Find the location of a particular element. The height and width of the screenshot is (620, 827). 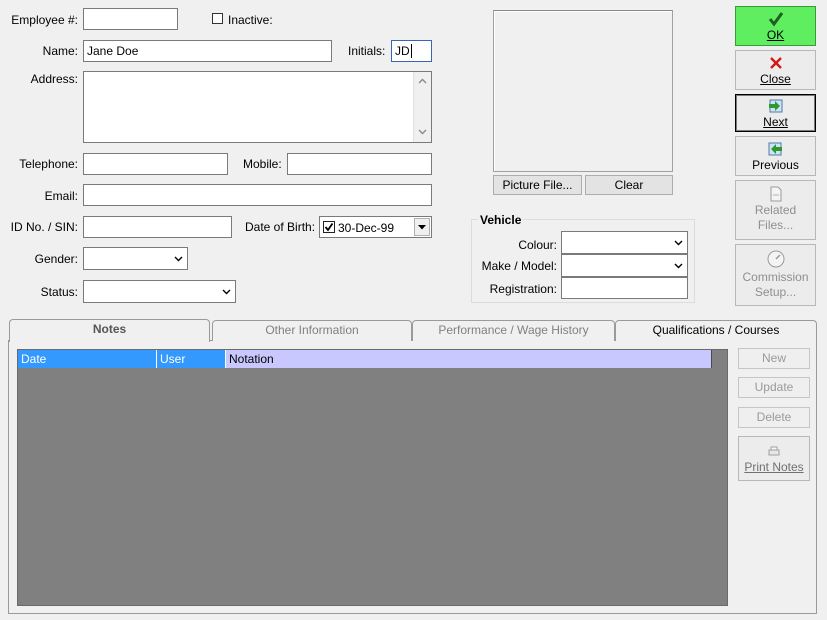

status-select is located at coordinates (159, 291).